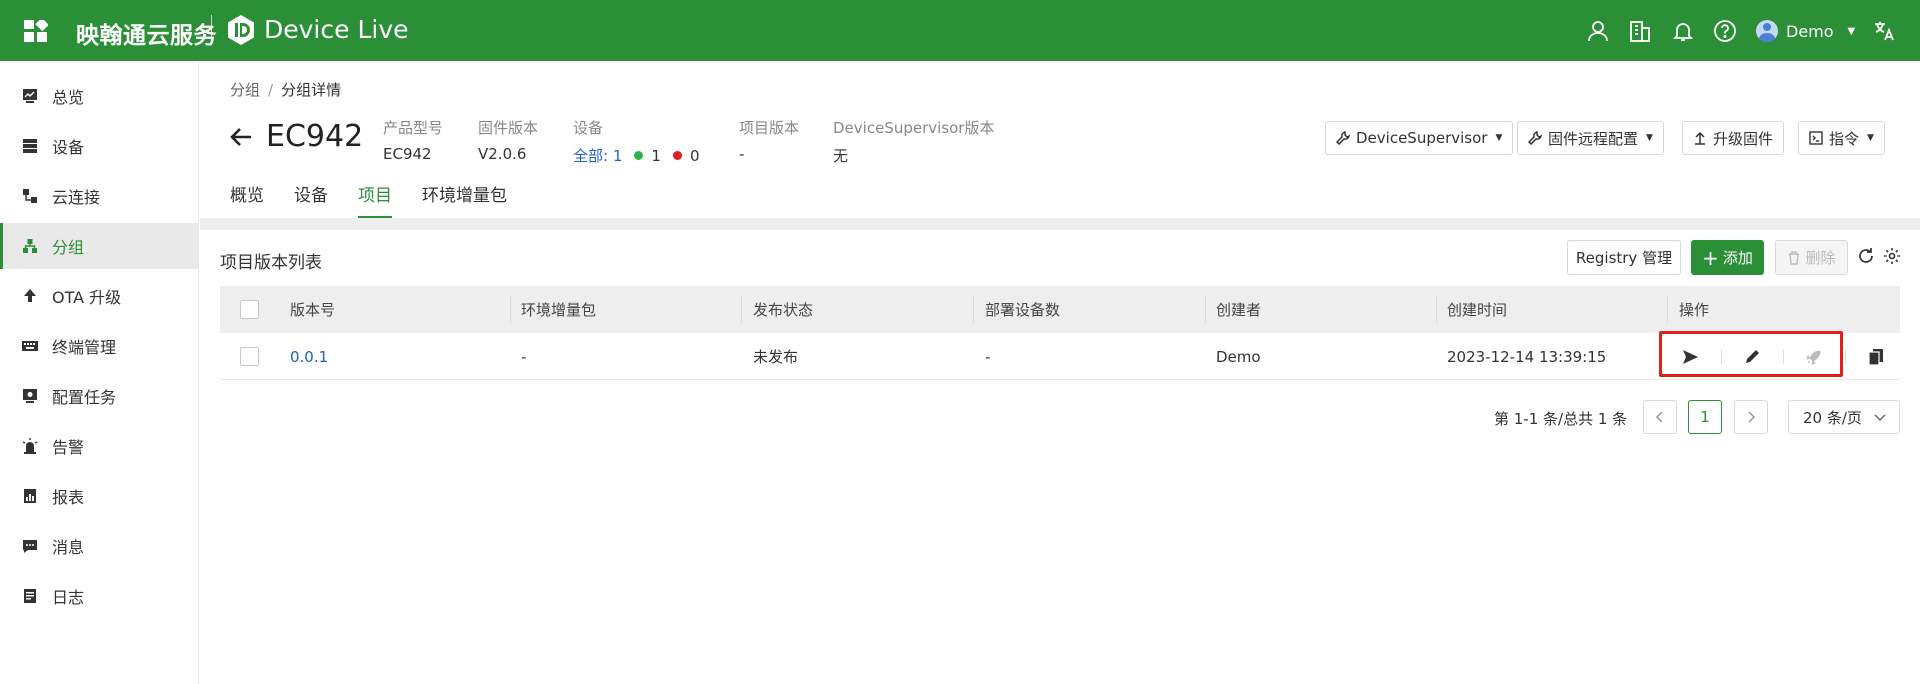 This screenshot has height=684, width=1920. Describe the element at coordinates (913, 141) in the screenshot. I see `meta-ds-version: DeviceSupervisor版本 无` at that location.